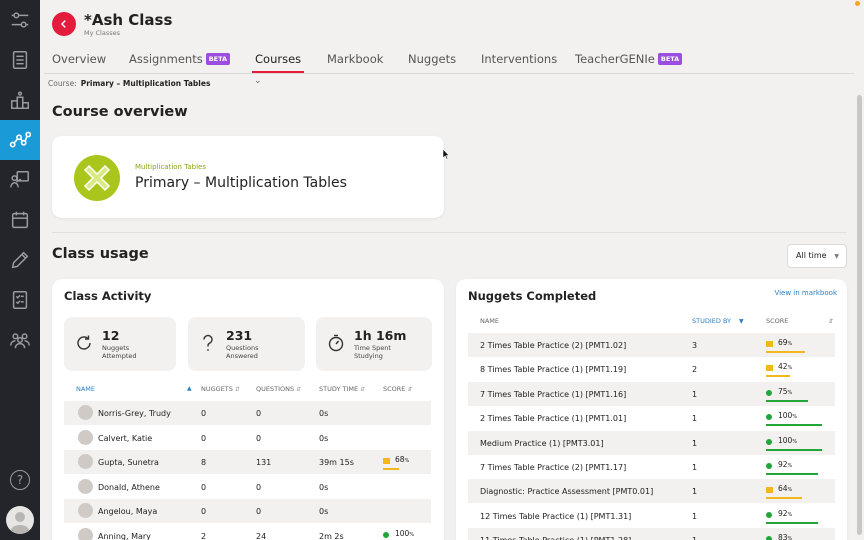 This screenshot has width=864, height=540. Describe the element at coordinates (553, 467) in the screenshot. I see `nugget-name: 7 Times Table Practice (2) [PMT1.17]` at that location.